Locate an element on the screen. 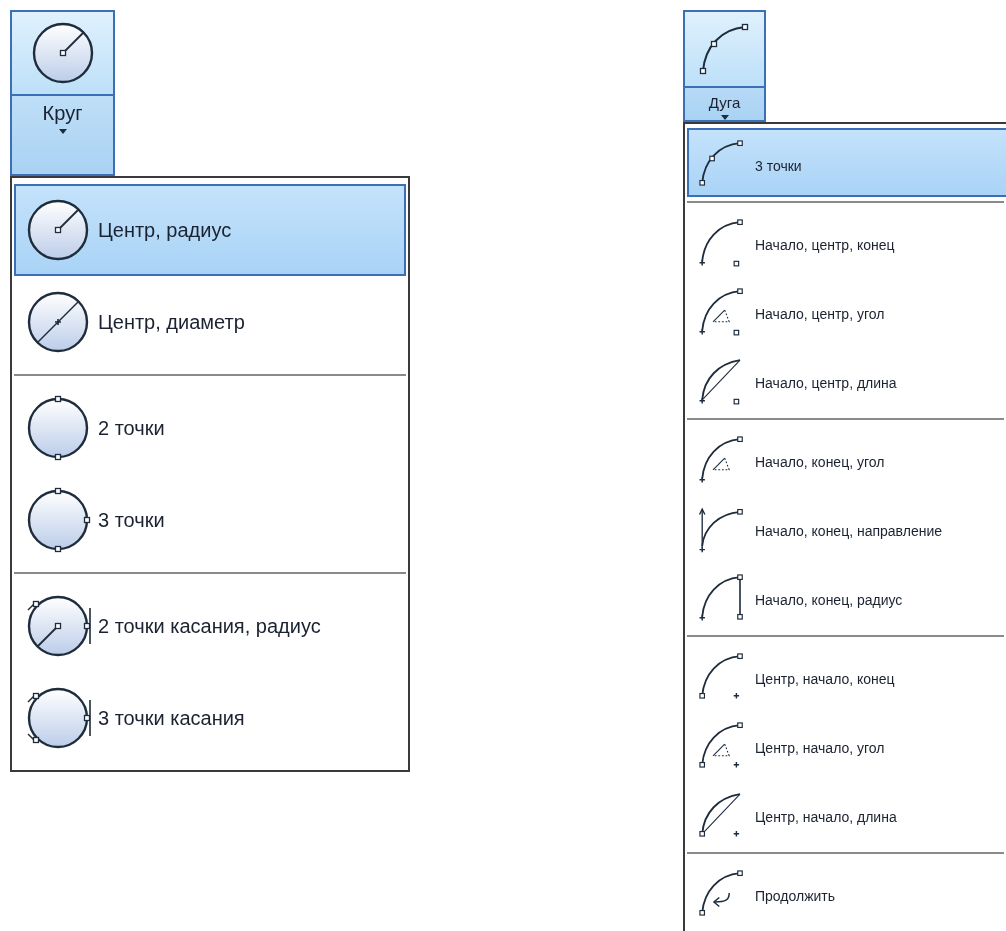  item-label: 2 точки касания, радиус is located at coordinates (209, 626).